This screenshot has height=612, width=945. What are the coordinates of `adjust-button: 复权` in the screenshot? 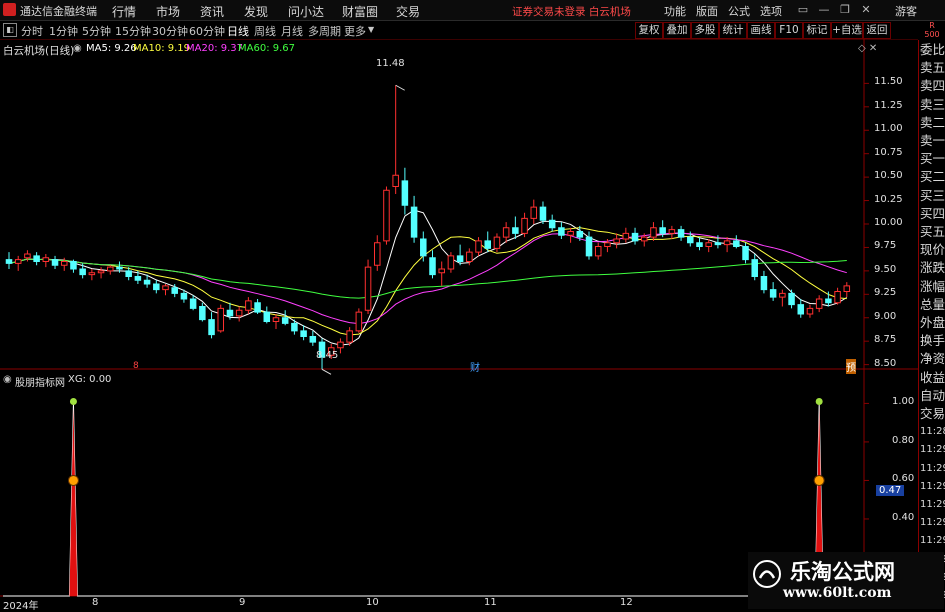 It's located at (649, 30).